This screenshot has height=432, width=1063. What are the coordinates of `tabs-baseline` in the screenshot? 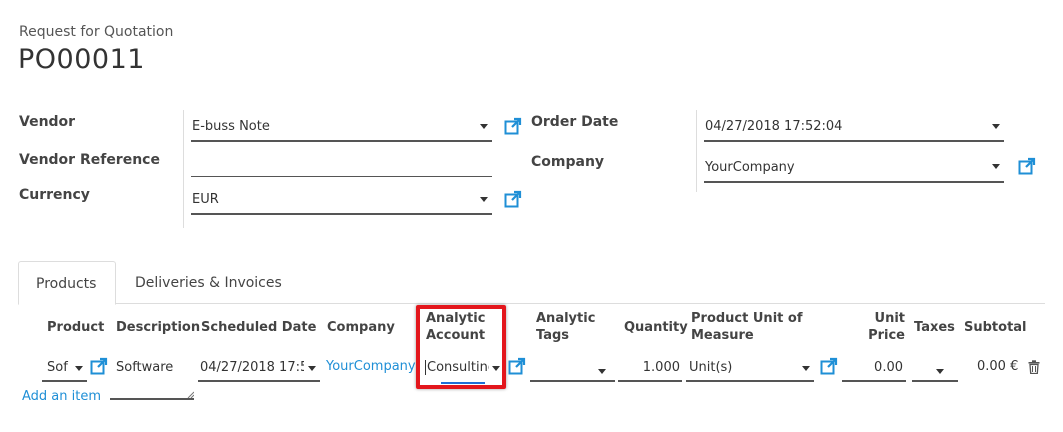 It's located at (531, 303).